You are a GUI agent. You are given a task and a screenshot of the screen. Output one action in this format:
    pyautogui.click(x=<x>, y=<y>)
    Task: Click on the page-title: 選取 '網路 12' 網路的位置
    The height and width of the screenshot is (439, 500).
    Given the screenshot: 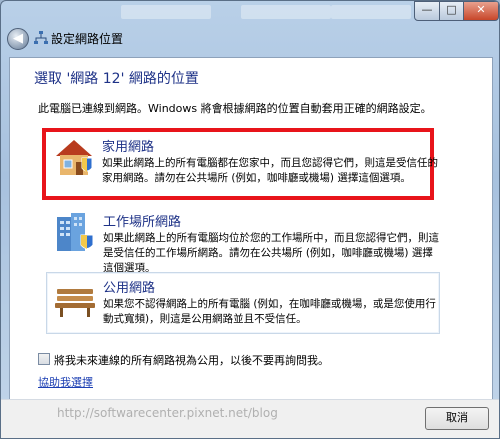 What is the action you would take?
    pyautogui.click(x=116, y=79)
    